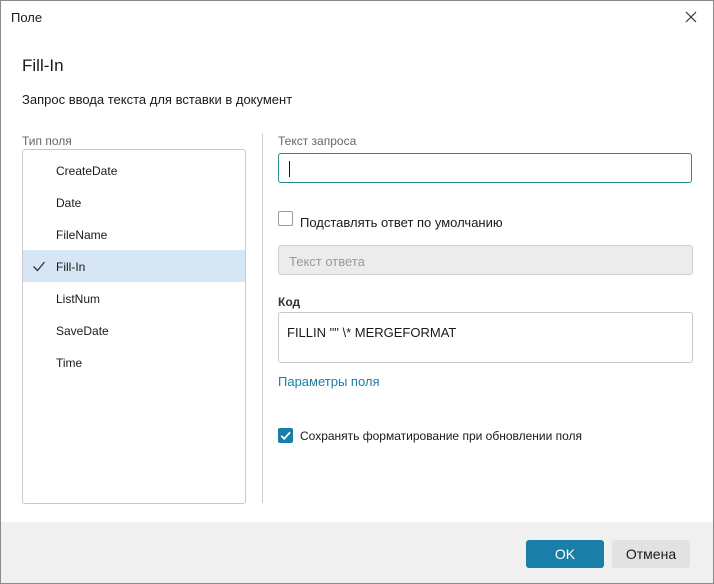 The width and height of the screenshot is (714, 584). What do you see at coordinates (82, 235) in the screenshot?
I see `list-item-label: FileName` at bounding box center [82, 235].